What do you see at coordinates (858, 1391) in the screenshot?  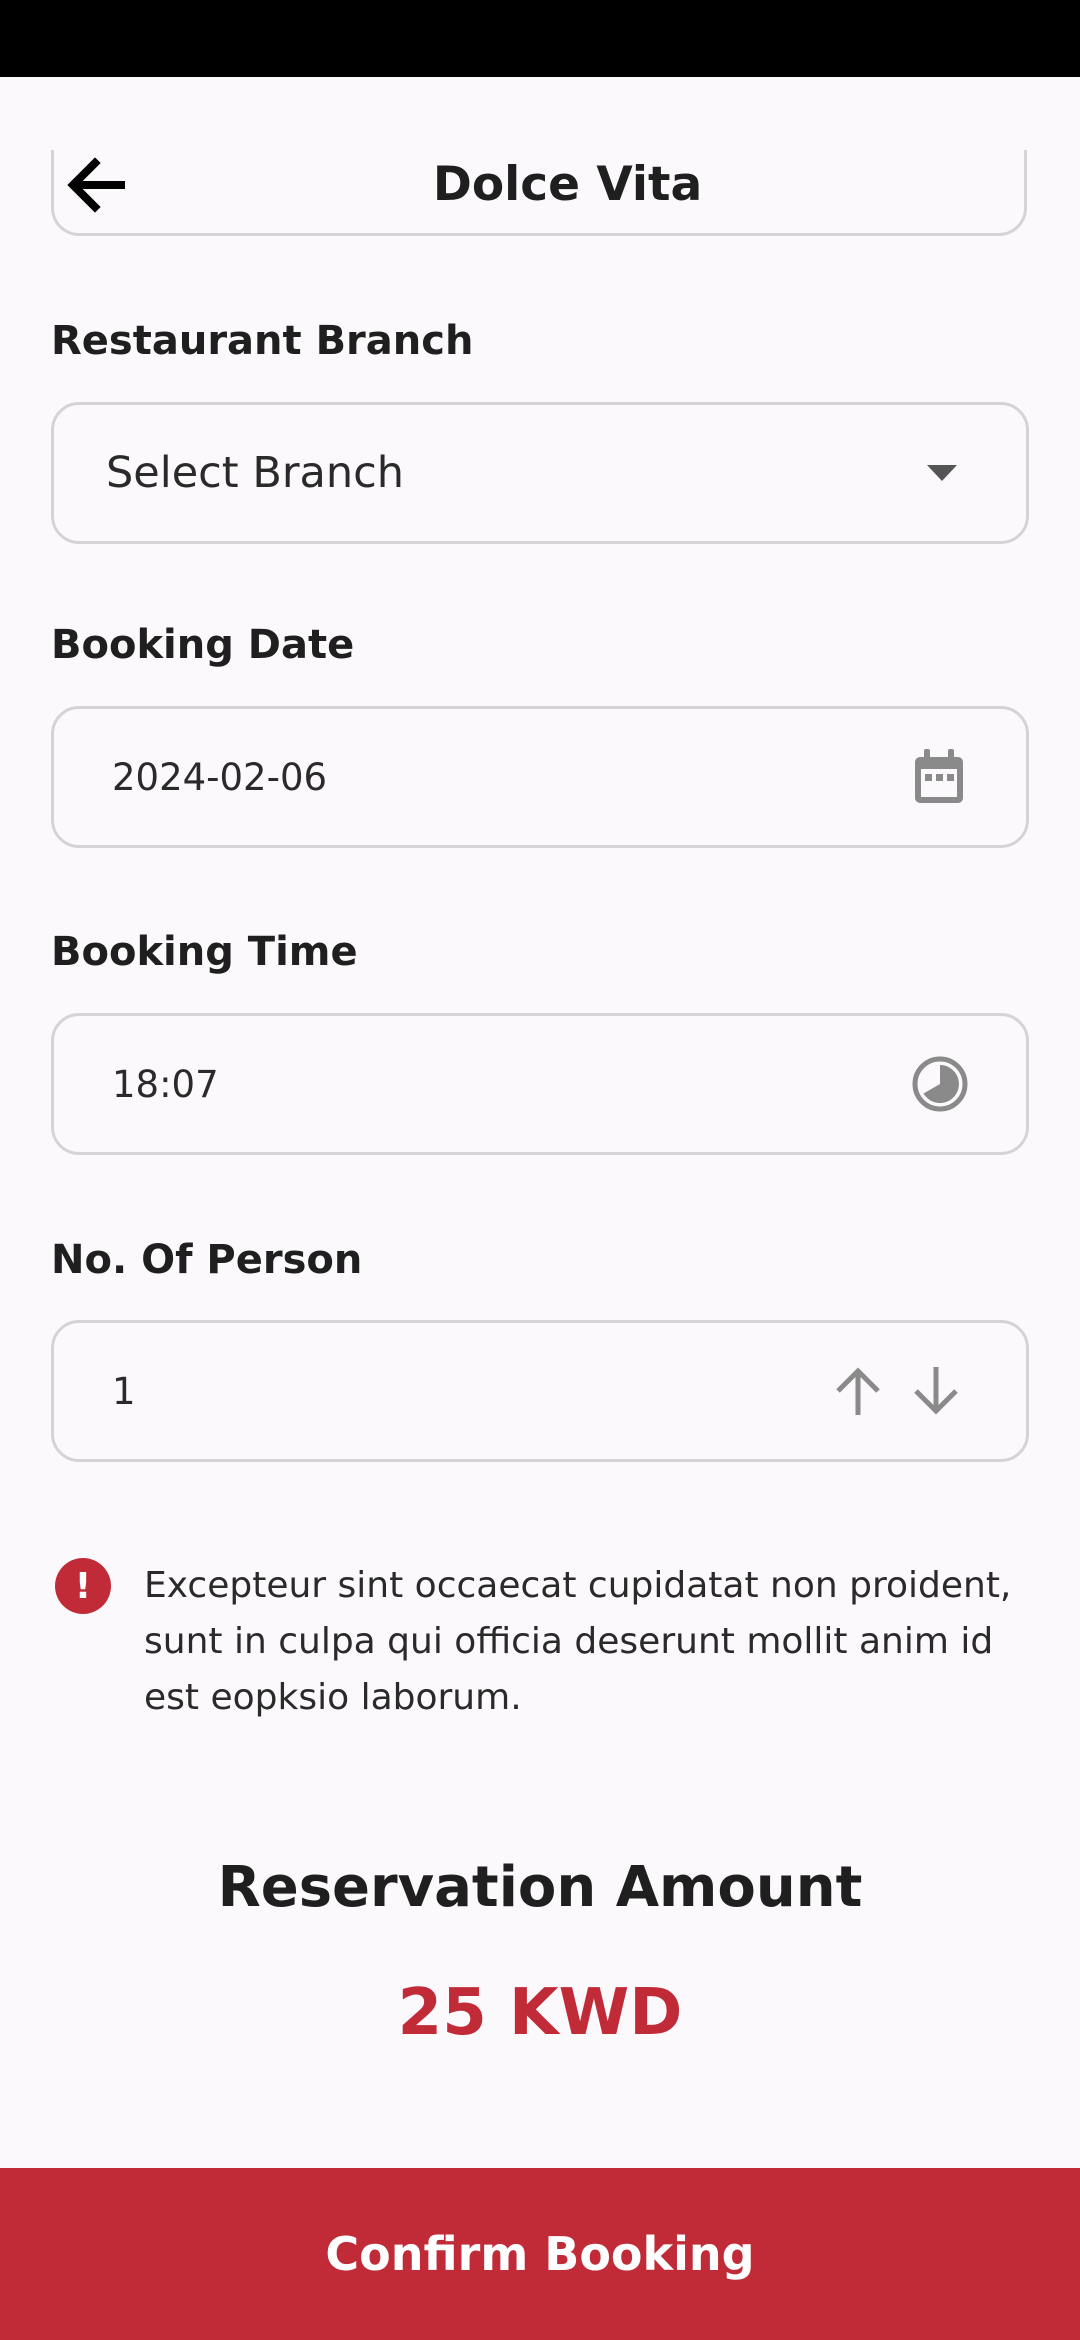 I see `arrow-up-icon` at bounding box center [858, 1391].